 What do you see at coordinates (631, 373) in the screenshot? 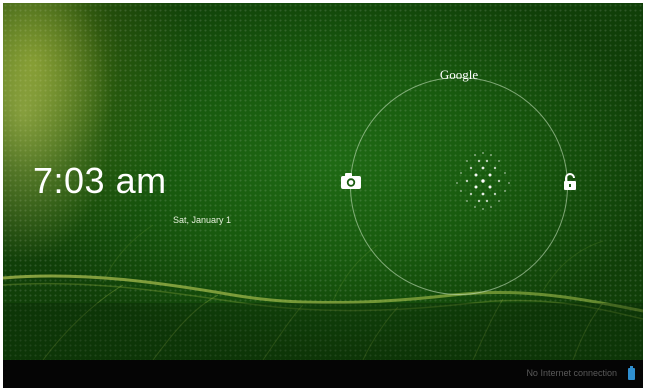
I see `battery-icon` at bounding box center [631, 373].